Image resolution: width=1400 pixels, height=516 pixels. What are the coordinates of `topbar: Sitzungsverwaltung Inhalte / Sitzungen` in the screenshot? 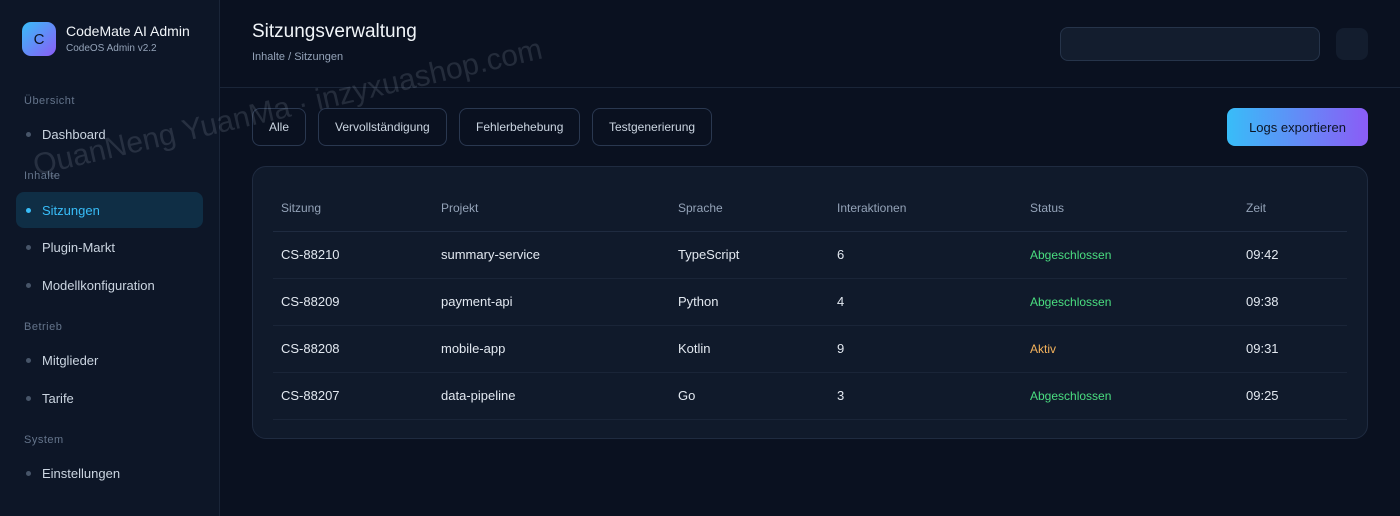 It's located at (810, 44).